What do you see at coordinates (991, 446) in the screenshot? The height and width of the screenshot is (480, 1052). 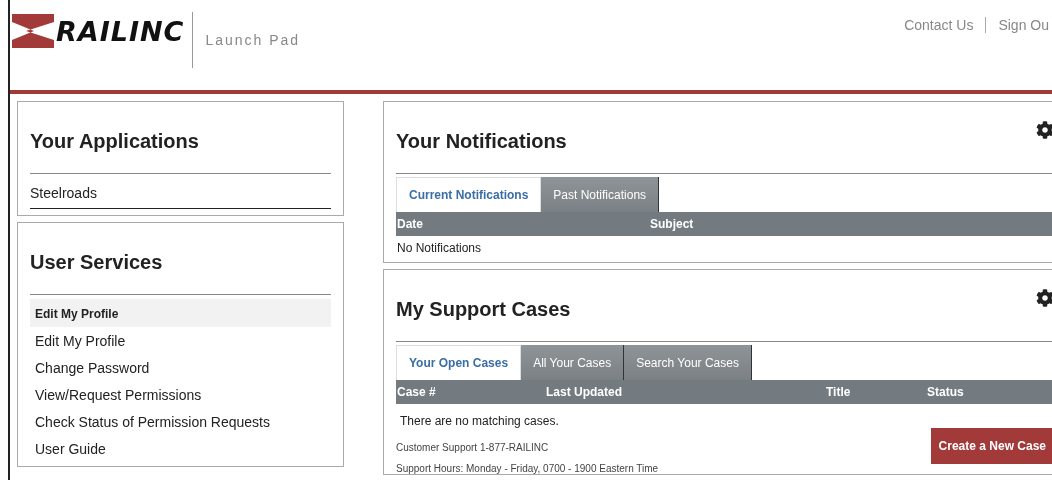 I see `create-case-button: Create a New Case` at bounding box center [991, 446].